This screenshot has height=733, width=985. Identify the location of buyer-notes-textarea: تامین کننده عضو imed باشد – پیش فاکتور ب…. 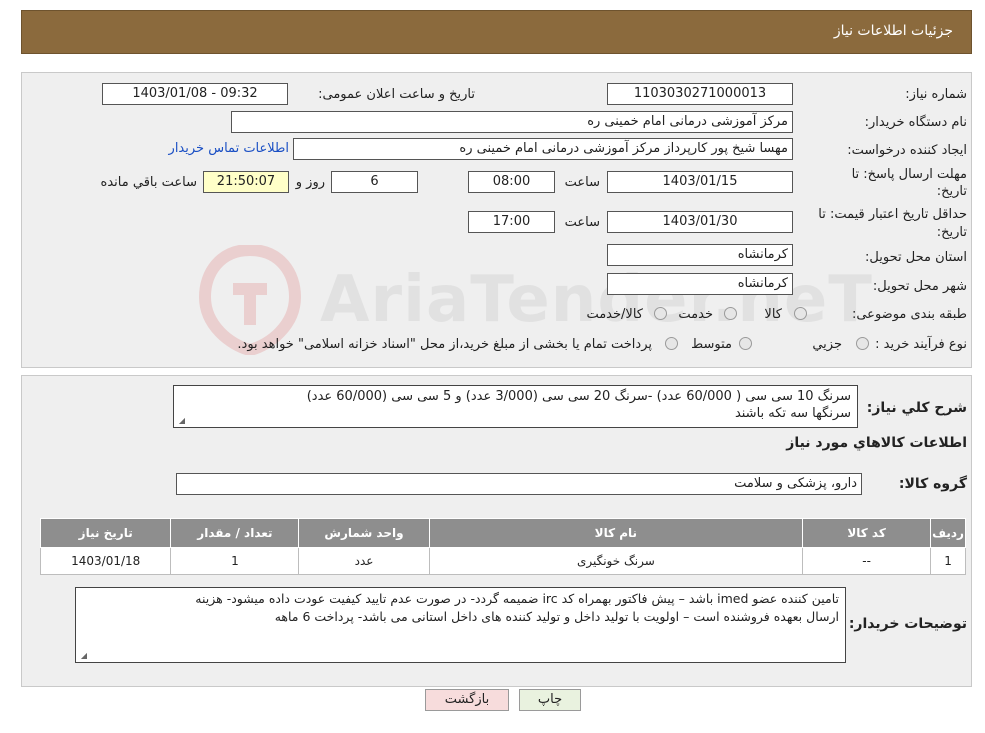
(460, 625).